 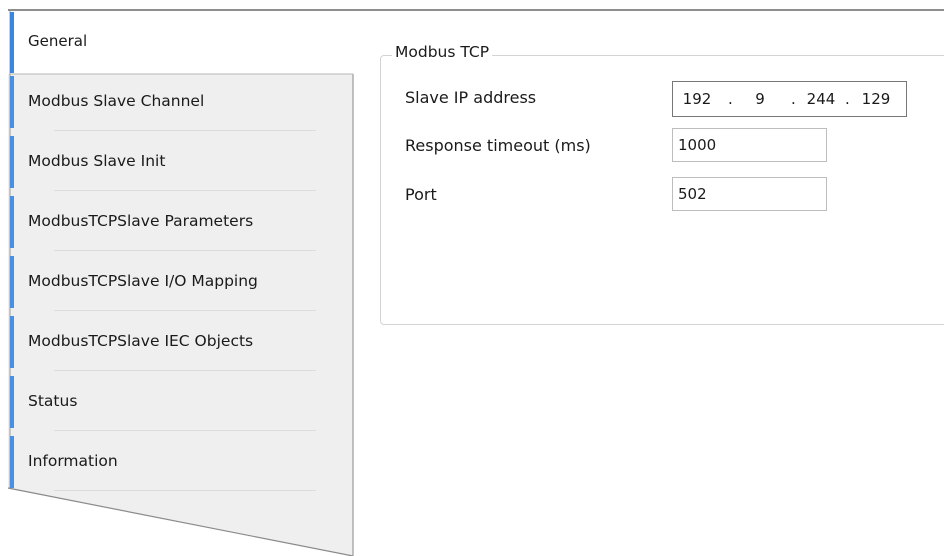 What do you see at coordinates (73, 461) in the screenshot?
I see `tab-label: Information` at bounding box center [73, 461].